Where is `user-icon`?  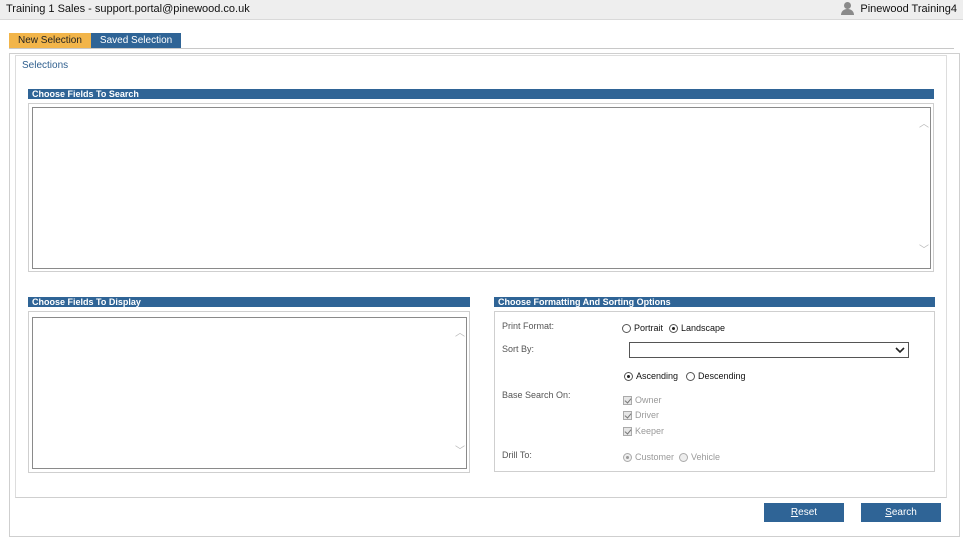 user-icon is located at coordinates (848, 8).